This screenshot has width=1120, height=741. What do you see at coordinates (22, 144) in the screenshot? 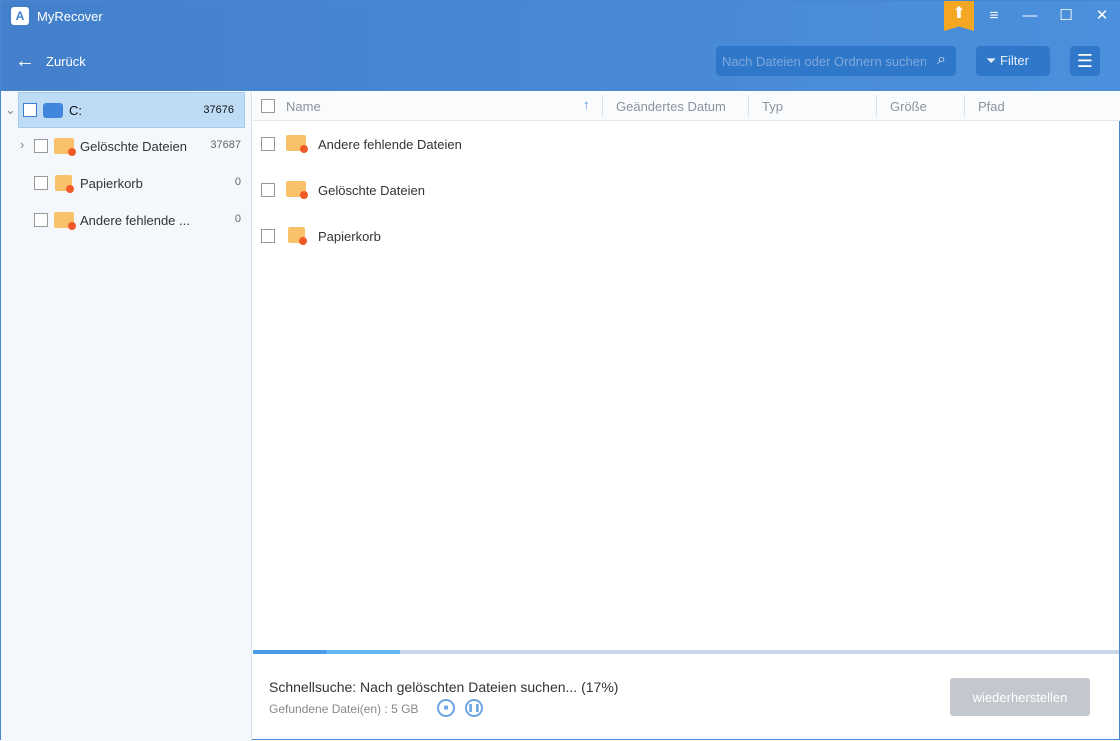
I see `chevron-right-icon: ›` at bounding box center [22, 144].